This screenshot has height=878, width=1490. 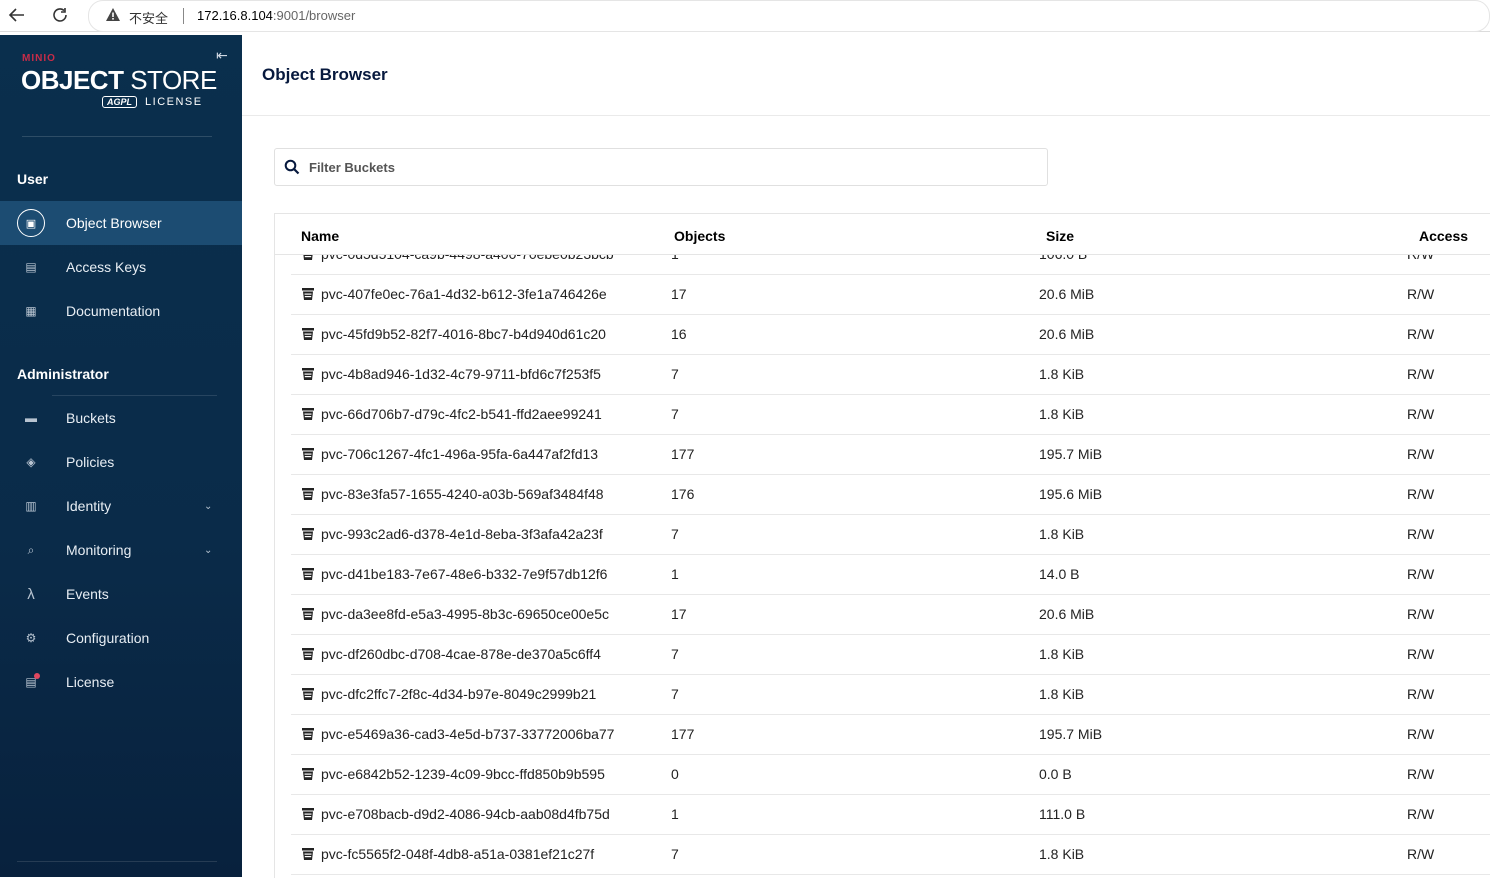 What do you see at coordinates (699, 236) in the screenshot?
I see `column-header-objects: Objects` at bounding box center [699, 236].